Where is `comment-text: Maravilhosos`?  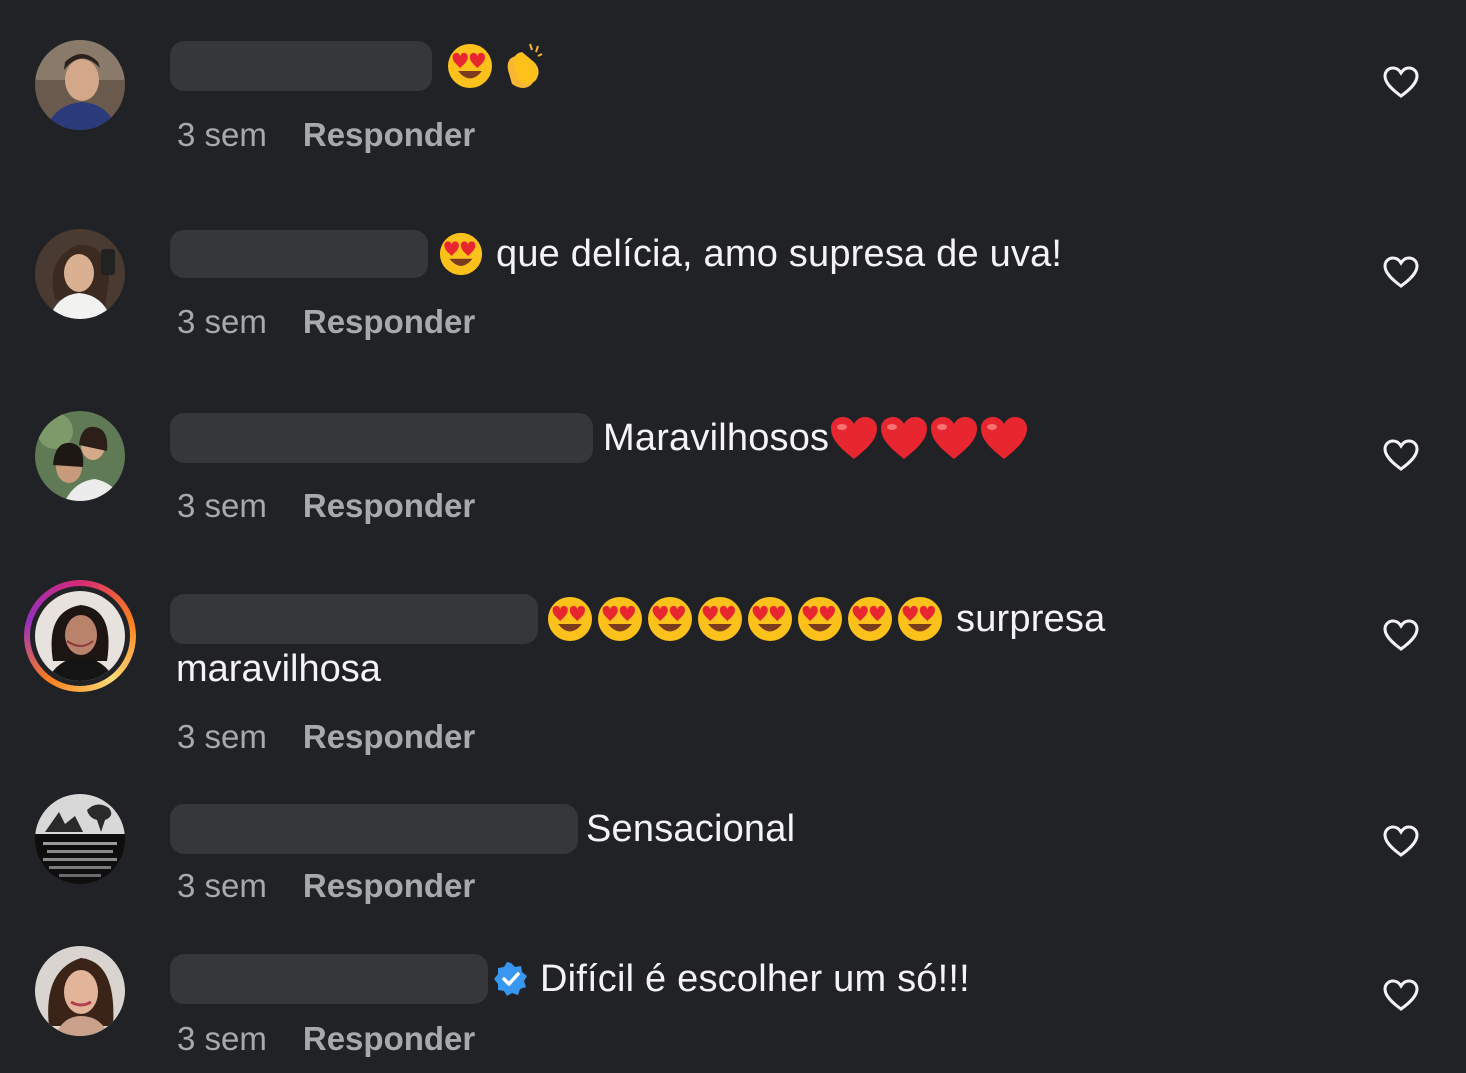 comment-text: Maravilhosos is located at coordinates (716, 437).